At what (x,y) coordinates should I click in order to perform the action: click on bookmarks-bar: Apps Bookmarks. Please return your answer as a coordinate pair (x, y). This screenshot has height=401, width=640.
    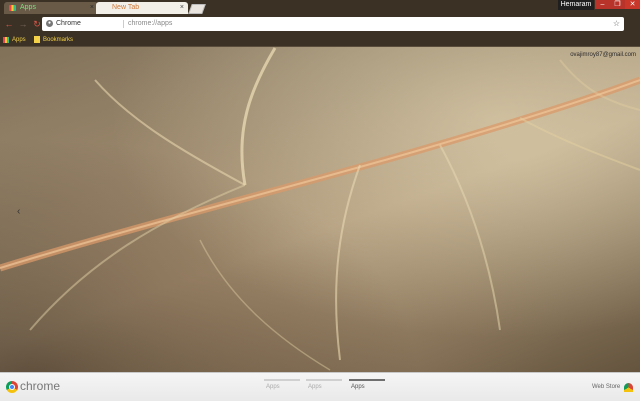
    Looking at the image, I should click on (320, 40).